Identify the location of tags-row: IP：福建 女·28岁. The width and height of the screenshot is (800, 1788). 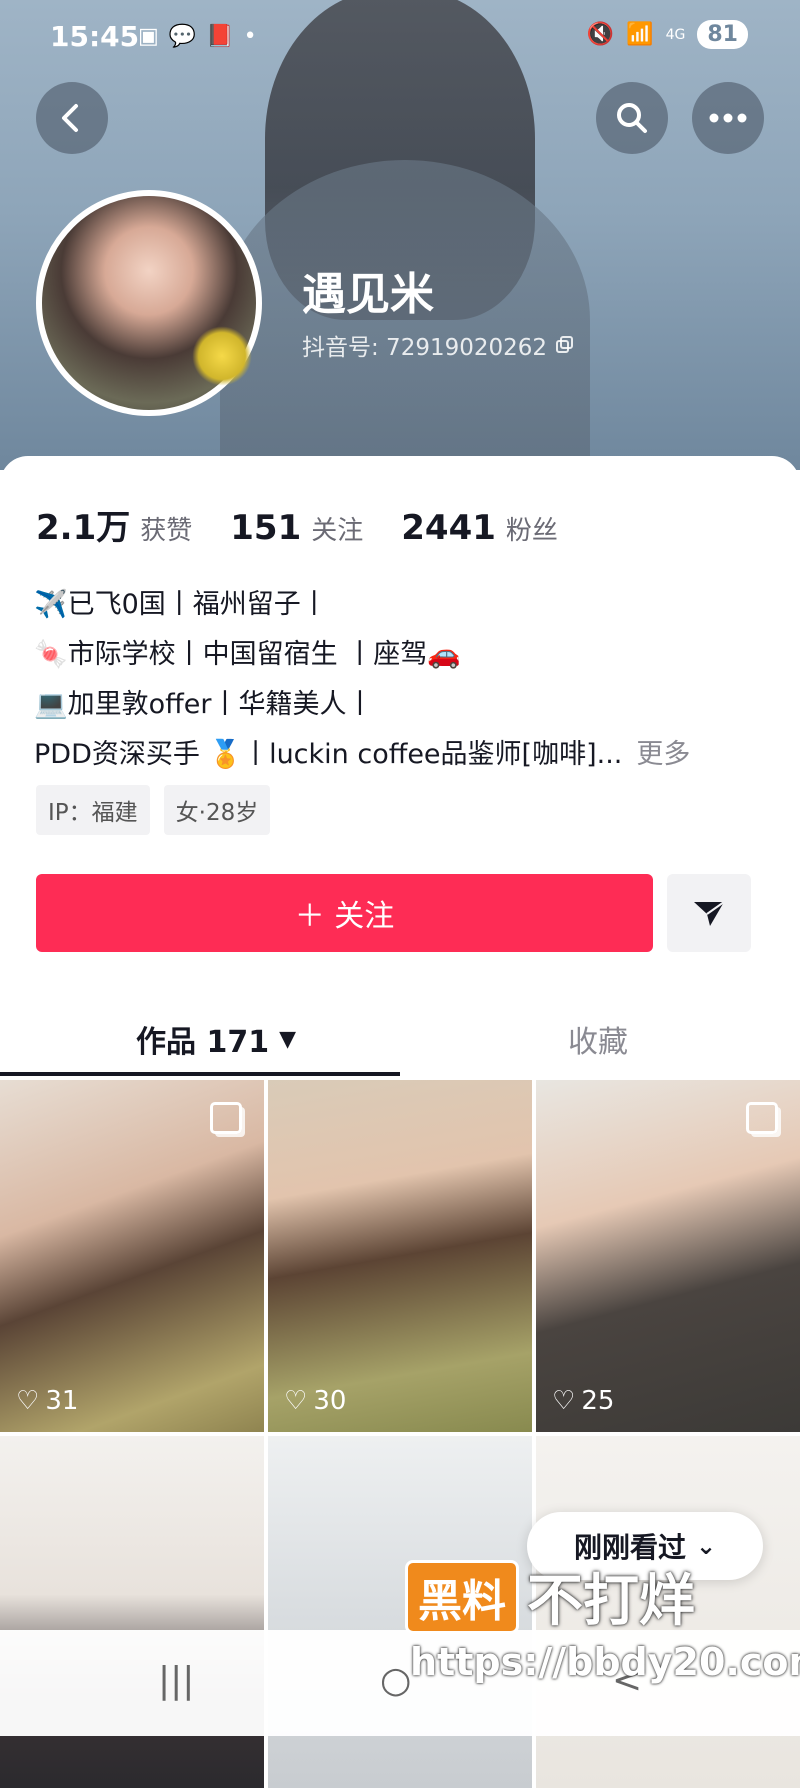
(153, 810).